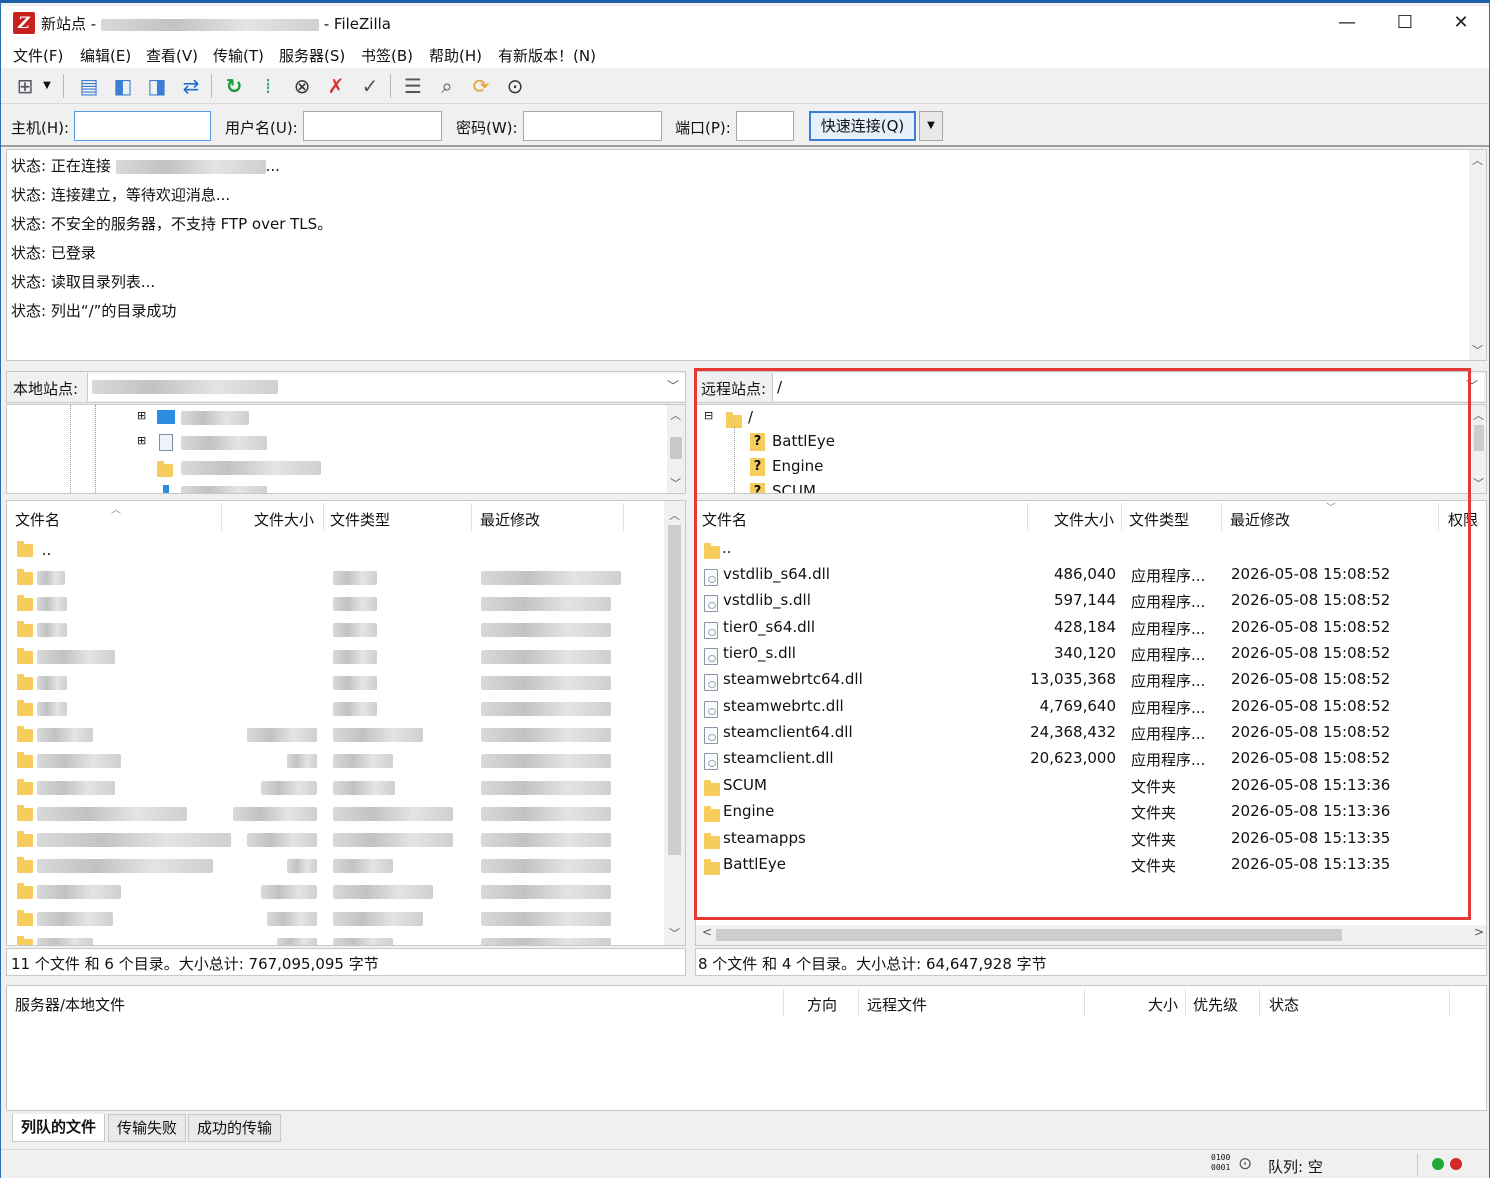 Image resolution: width=1490 pixels, height=1178 pixels. What do you see at coordinates (147, 1128) in the screenshot?
I see `tab-failed-transfers: 传输失败` at bounding box center [147, 1128].